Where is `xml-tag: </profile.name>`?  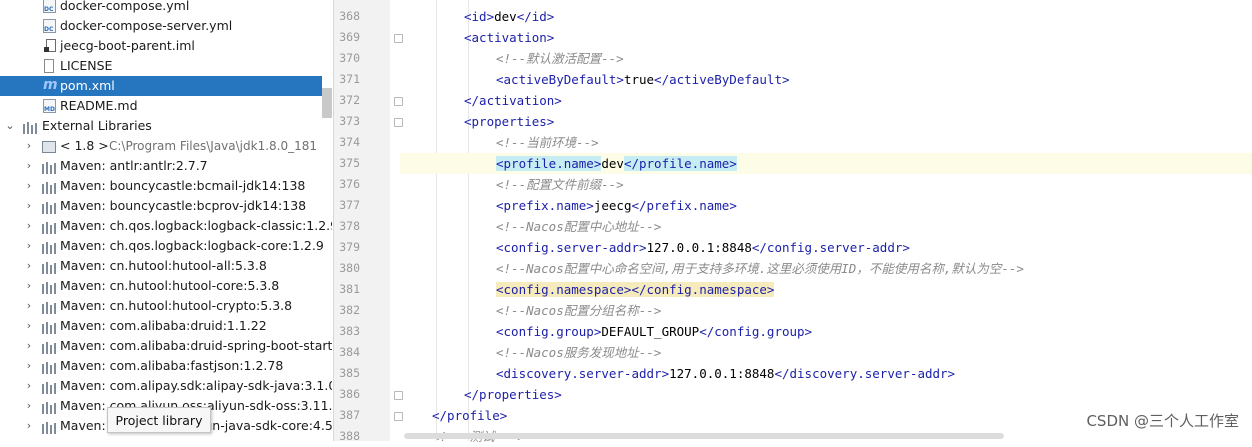 xml-tag: </profile.name> is located at coordinates (680, 163).